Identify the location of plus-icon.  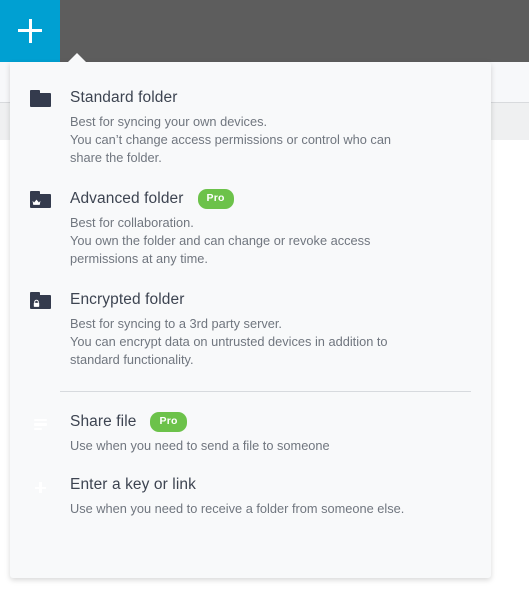
(30, 31).